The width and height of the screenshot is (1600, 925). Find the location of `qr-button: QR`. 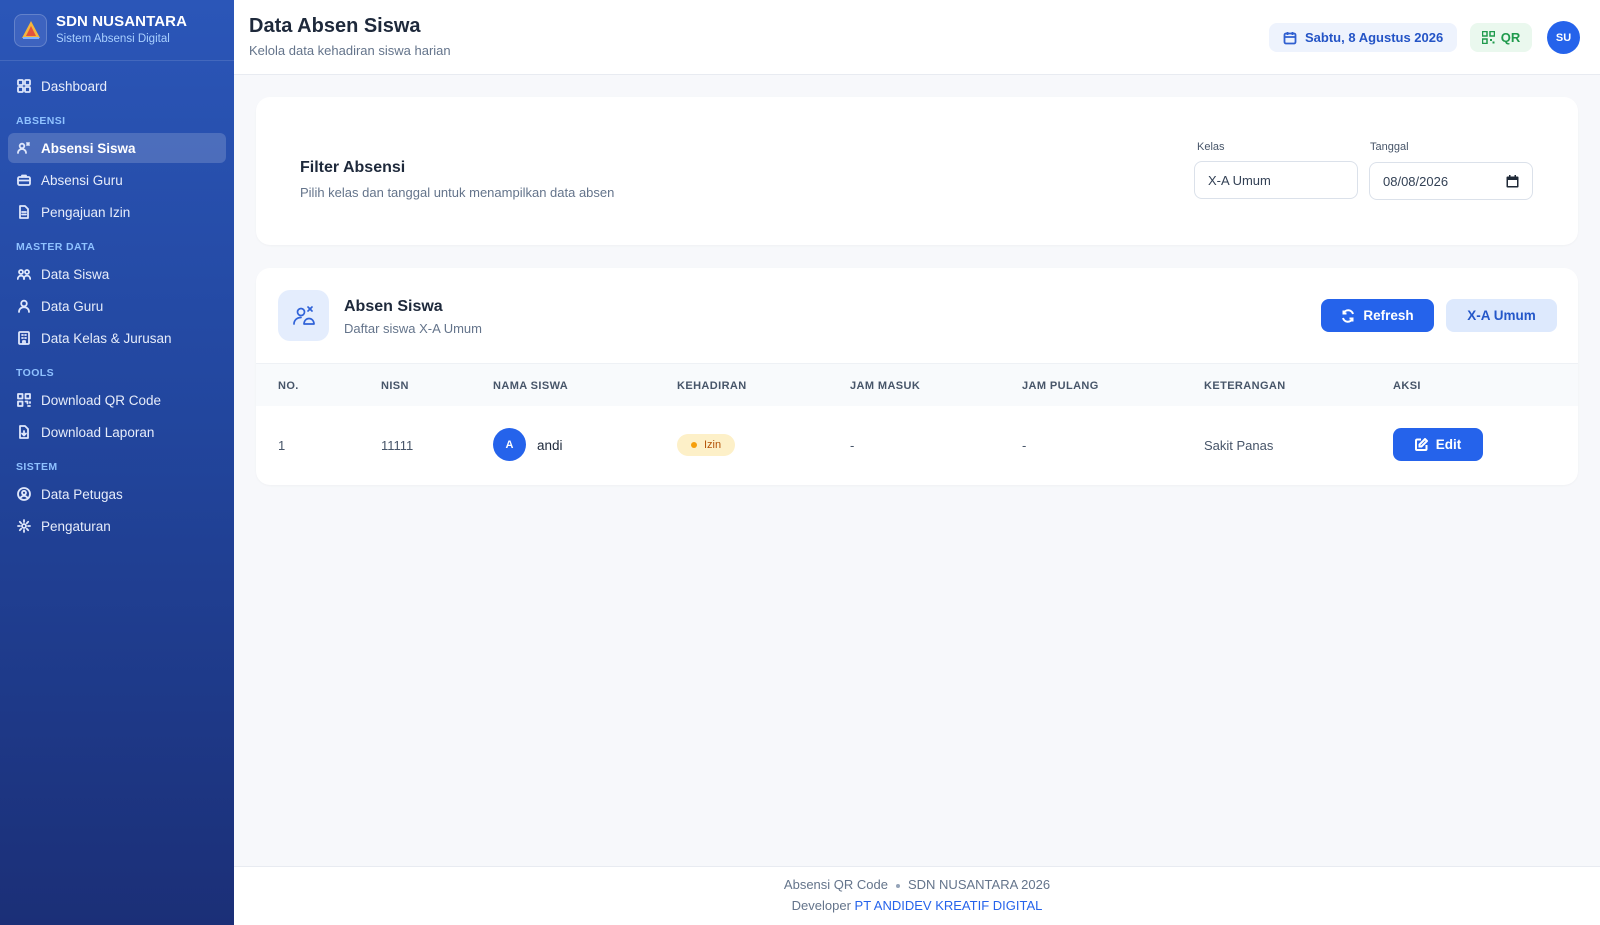

qr-button: QR is located at coordinates (1501, 37).